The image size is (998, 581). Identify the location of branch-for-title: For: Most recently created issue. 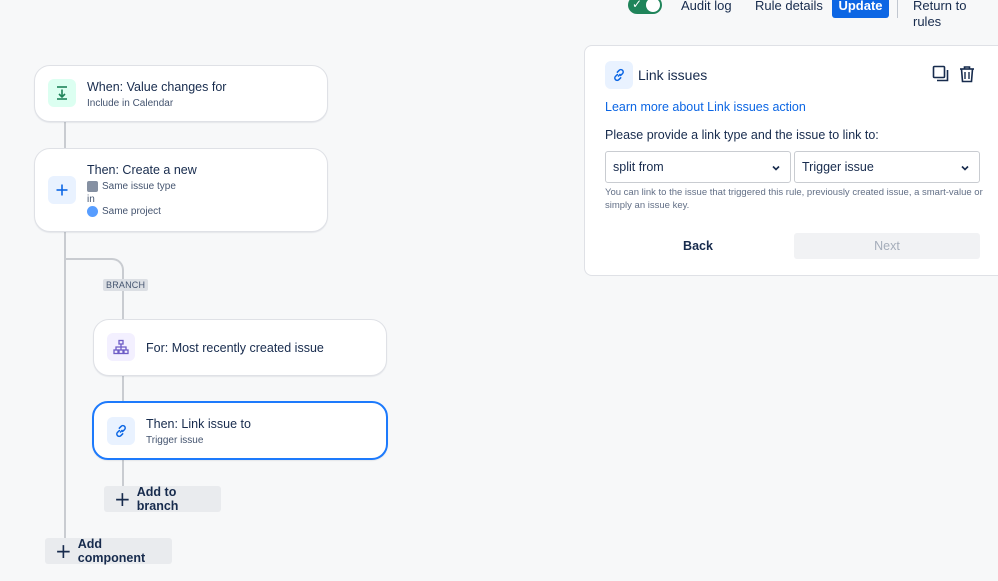
(235, 348).